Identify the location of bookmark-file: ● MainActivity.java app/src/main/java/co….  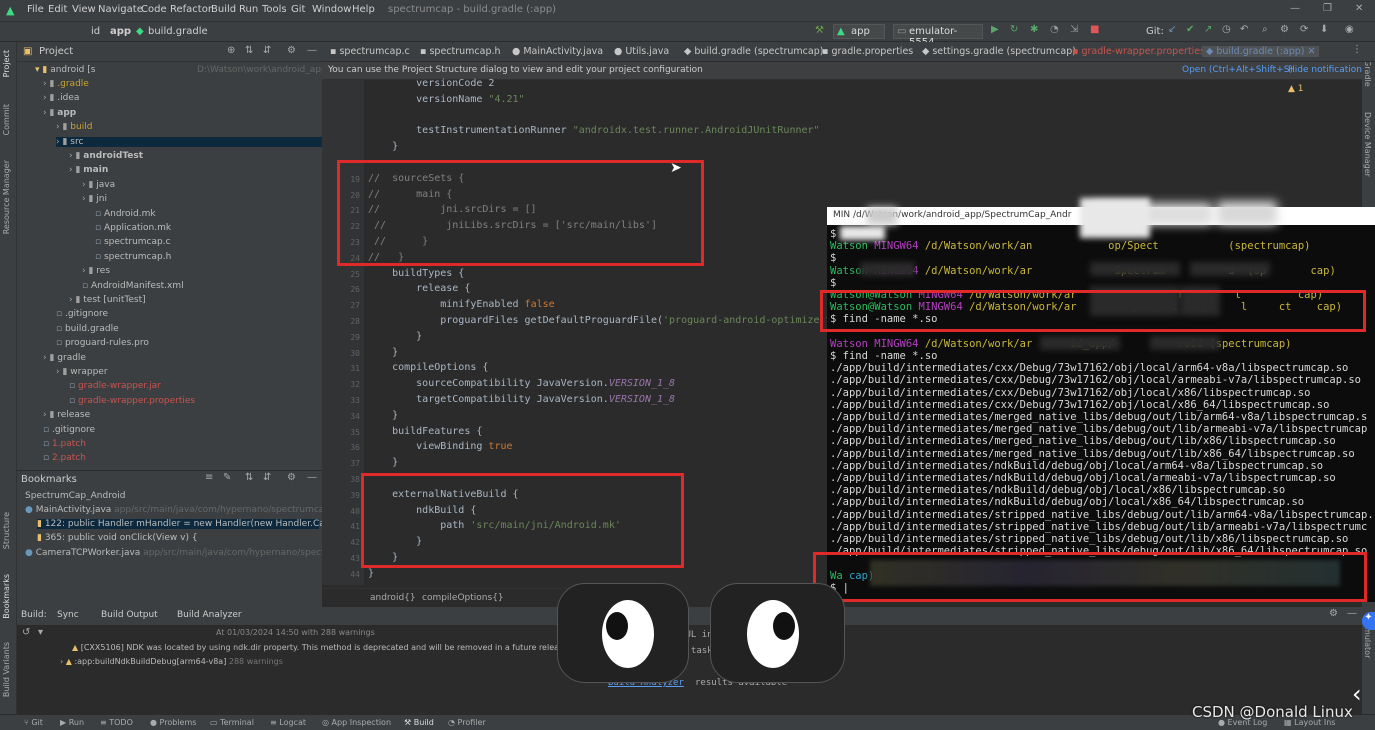
(177, 510).